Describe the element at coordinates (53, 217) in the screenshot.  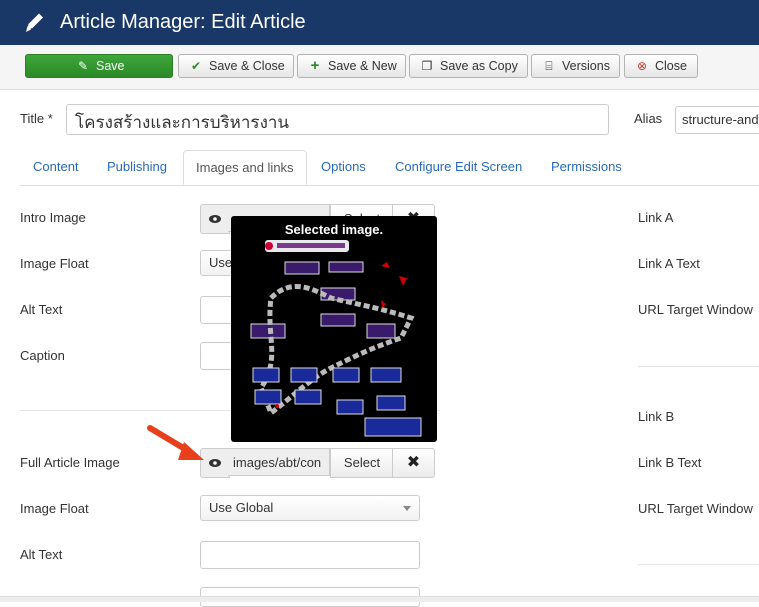
I see `intro-image-label: Intro Image` at that location.